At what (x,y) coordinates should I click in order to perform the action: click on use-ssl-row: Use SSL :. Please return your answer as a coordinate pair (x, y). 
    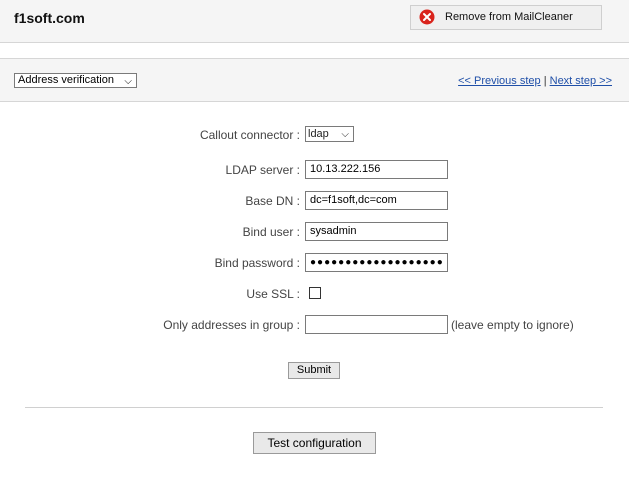
    Looking at the image, I should click on (314, 294).